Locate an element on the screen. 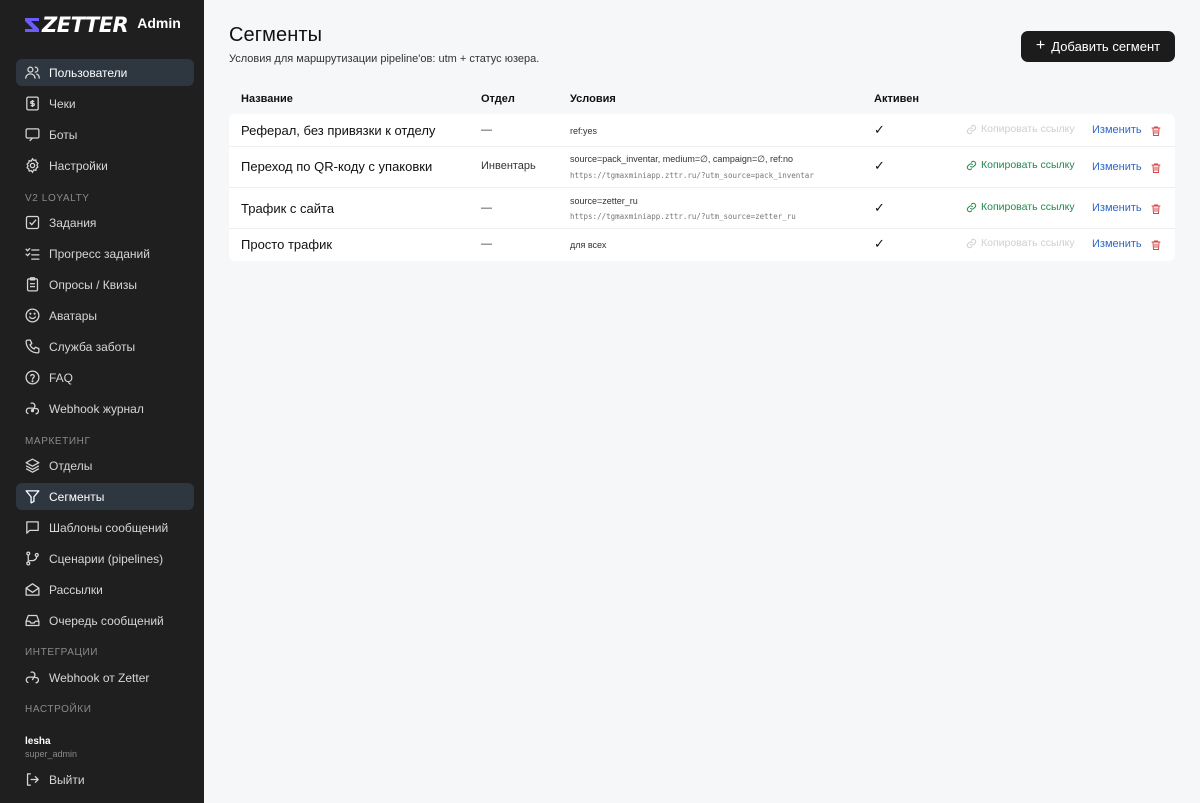  segment-name: Трафик с сайта is located at coordinates (288, 208).